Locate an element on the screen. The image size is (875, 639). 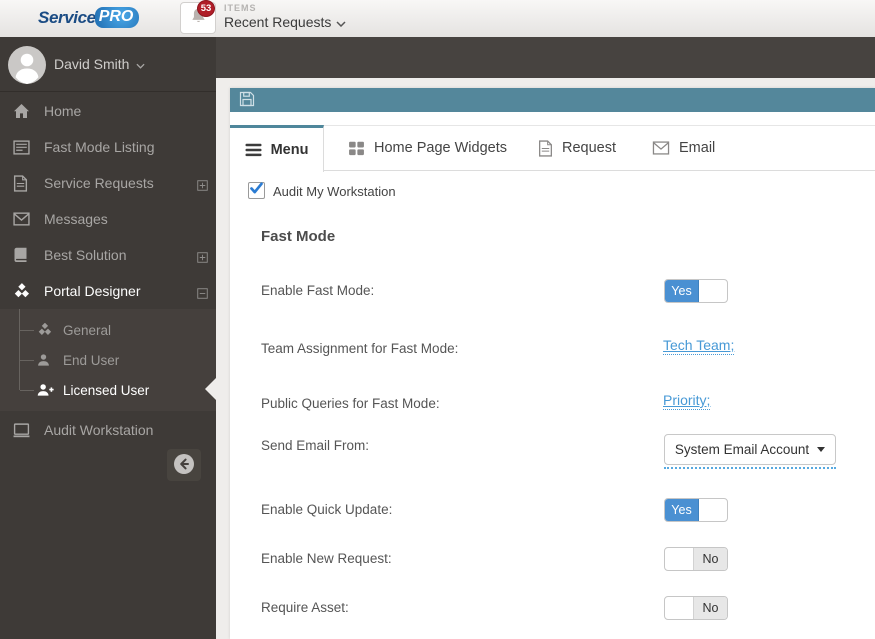
tab-label: Home Page Widgets is located at coordinates (440, 148).